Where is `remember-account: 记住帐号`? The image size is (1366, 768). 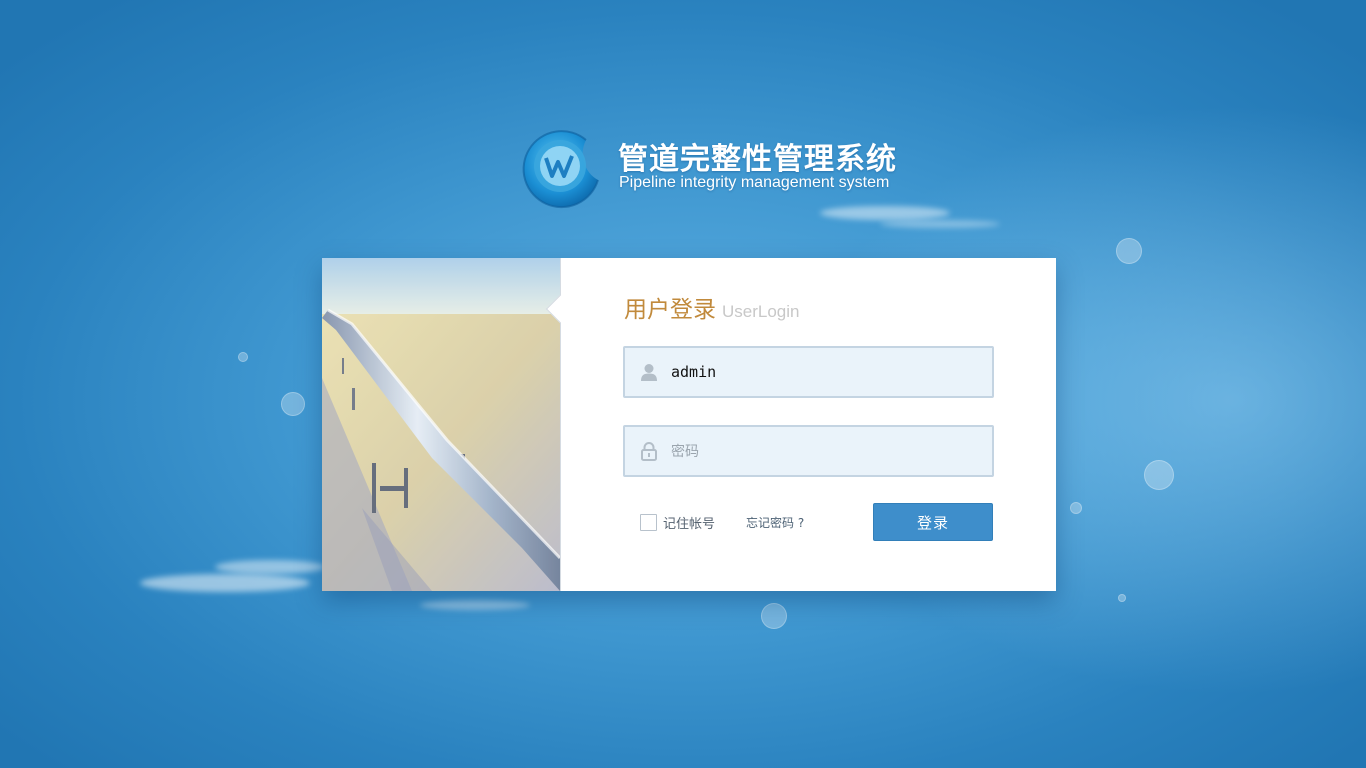
remember-account: 记住帐号 is located at coordinates (677, 522).